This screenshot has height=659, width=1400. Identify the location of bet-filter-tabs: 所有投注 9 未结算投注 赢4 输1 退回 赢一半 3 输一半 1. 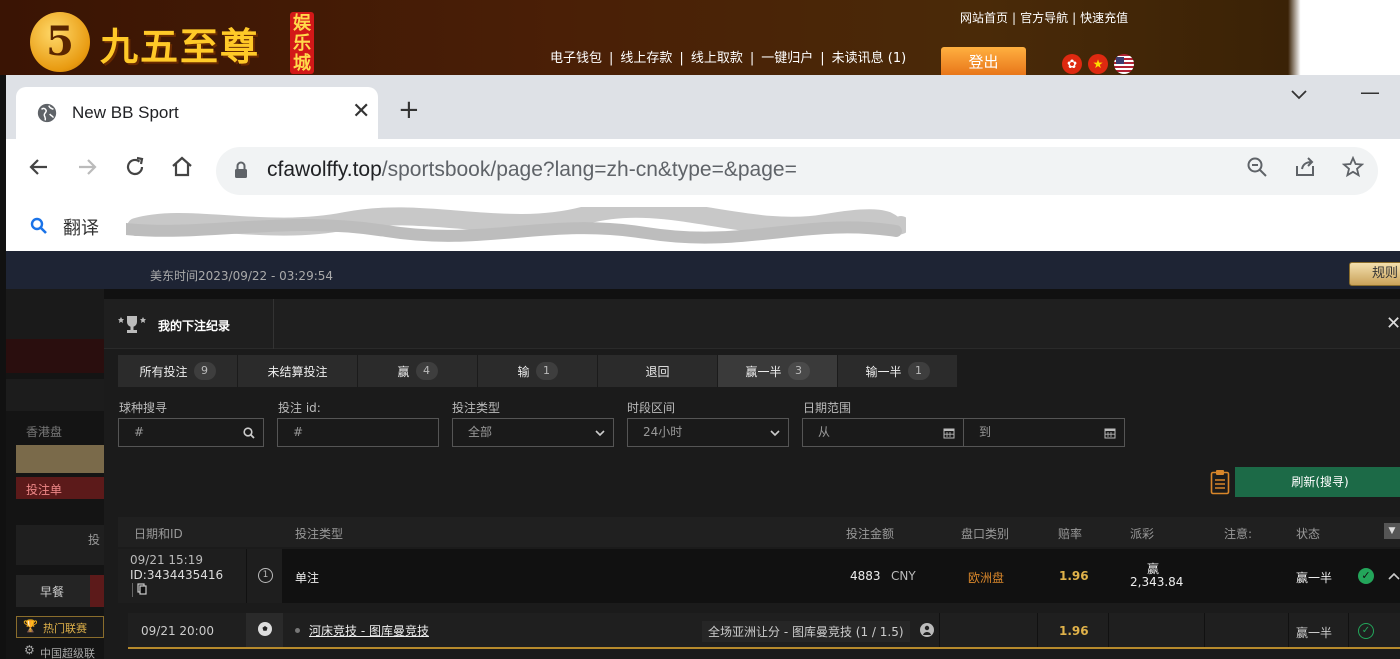
(538, 371).